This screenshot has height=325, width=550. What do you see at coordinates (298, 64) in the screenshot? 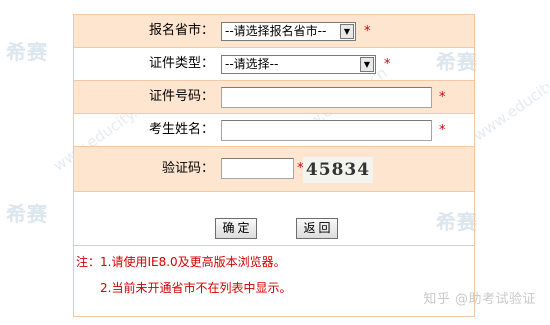
I see `cert-type-select: --请选择-- ▼` at bounding box center [298, 64].